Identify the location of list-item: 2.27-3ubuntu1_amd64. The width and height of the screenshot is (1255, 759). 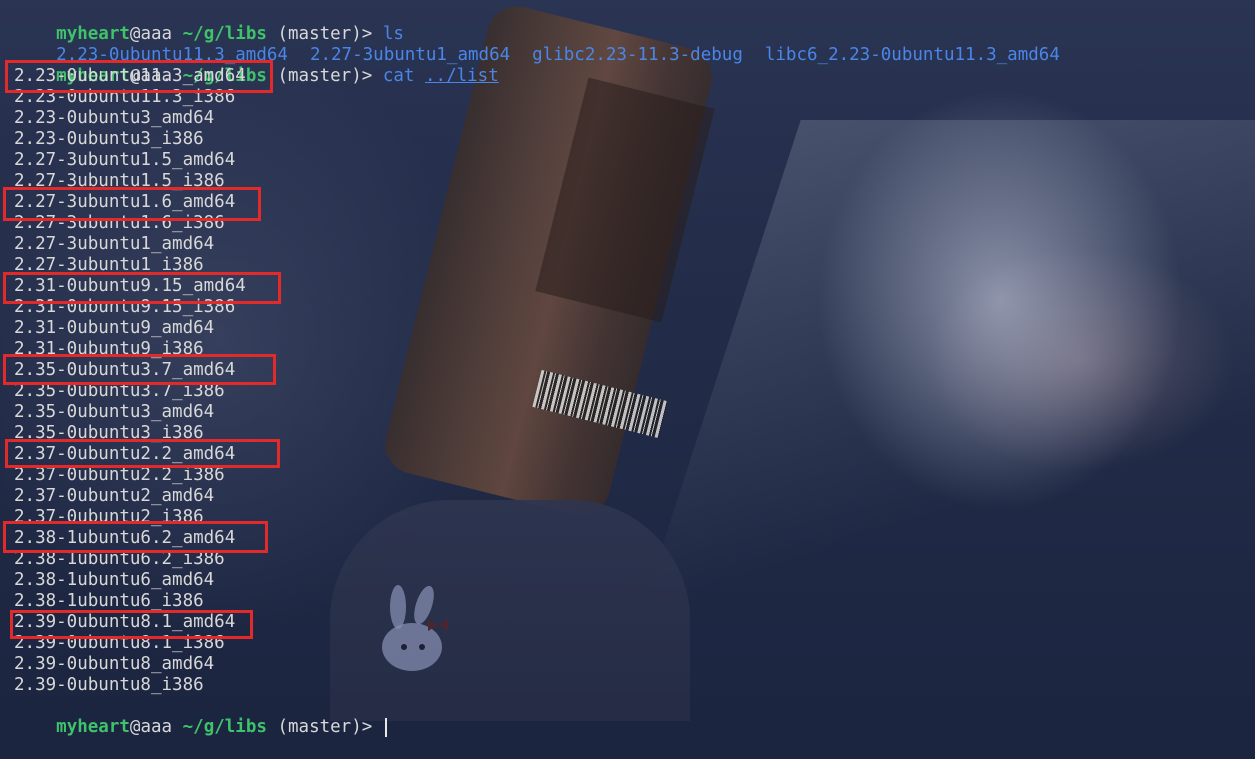
(114, 244).